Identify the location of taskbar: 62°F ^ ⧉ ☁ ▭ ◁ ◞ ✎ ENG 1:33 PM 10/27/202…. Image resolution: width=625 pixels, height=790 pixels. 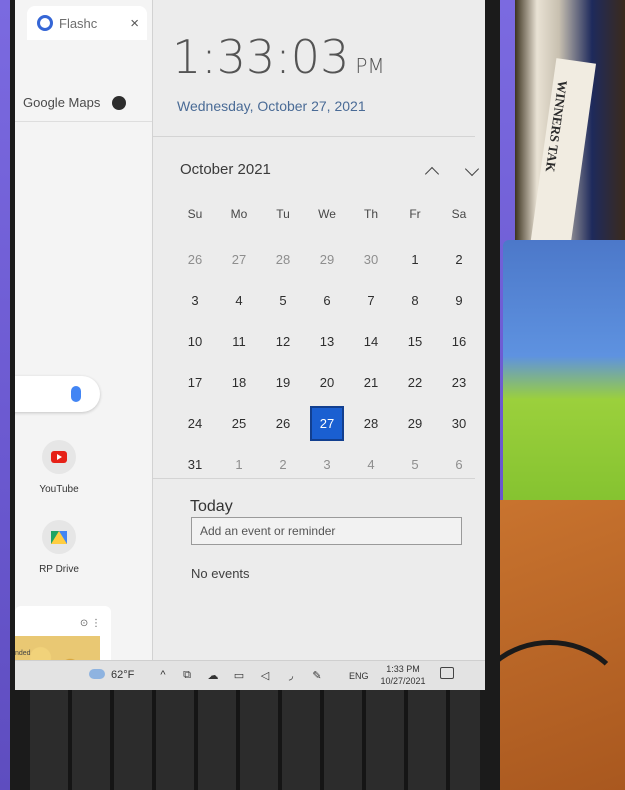
(250, 675).